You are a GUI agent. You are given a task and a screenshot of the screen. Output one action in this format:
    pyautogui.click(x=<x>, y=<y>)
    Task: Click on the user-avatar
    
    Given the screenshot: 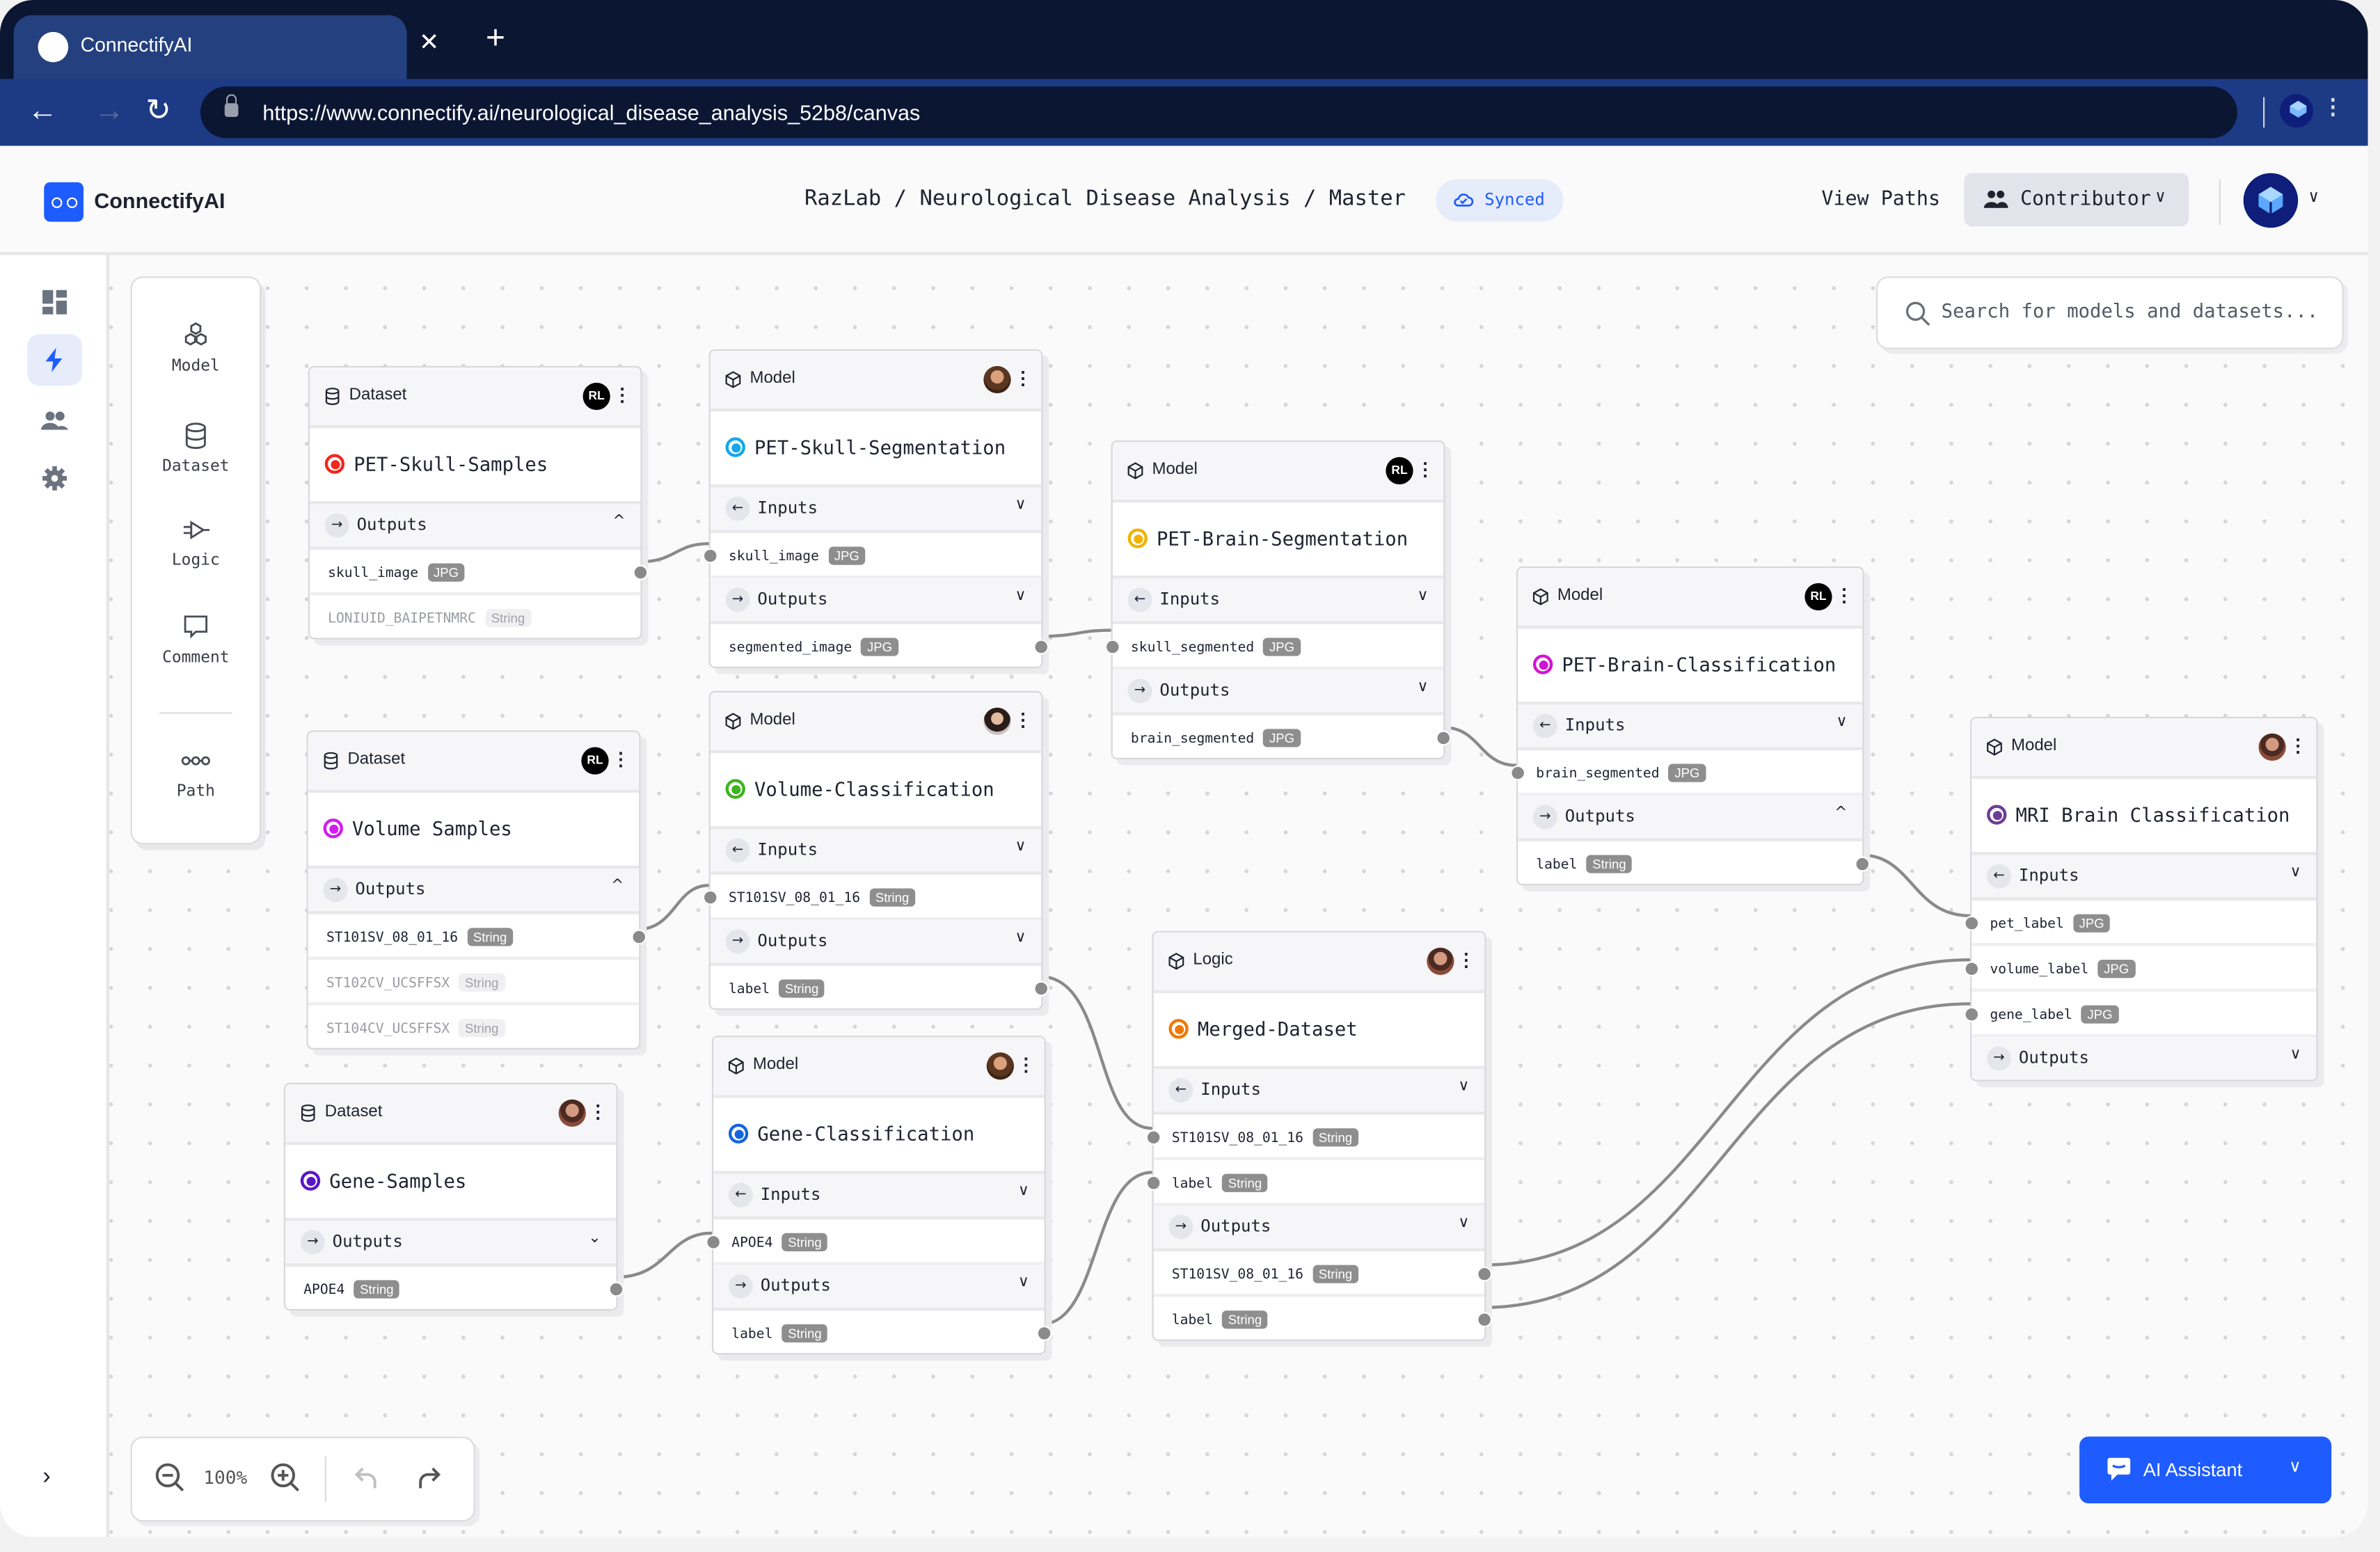 What is the action you would take?
    pyautogui.click(x=2271, y=200)
    